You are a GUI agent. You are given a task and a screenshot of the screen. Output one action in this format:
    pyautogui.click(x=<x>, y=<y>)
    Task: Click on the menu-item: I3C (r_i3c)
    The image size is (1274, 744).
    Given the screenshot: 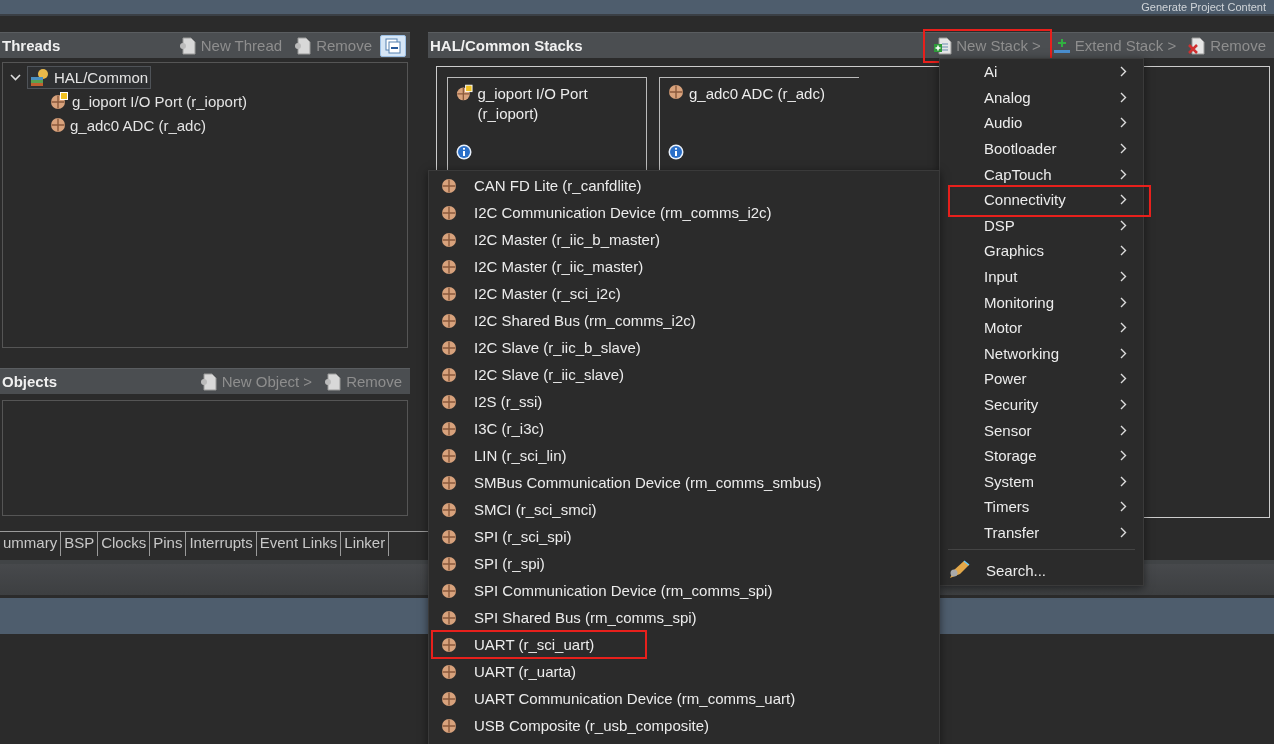 What is the action you would take?
    pyautogui.click(x=684, y=428)
    